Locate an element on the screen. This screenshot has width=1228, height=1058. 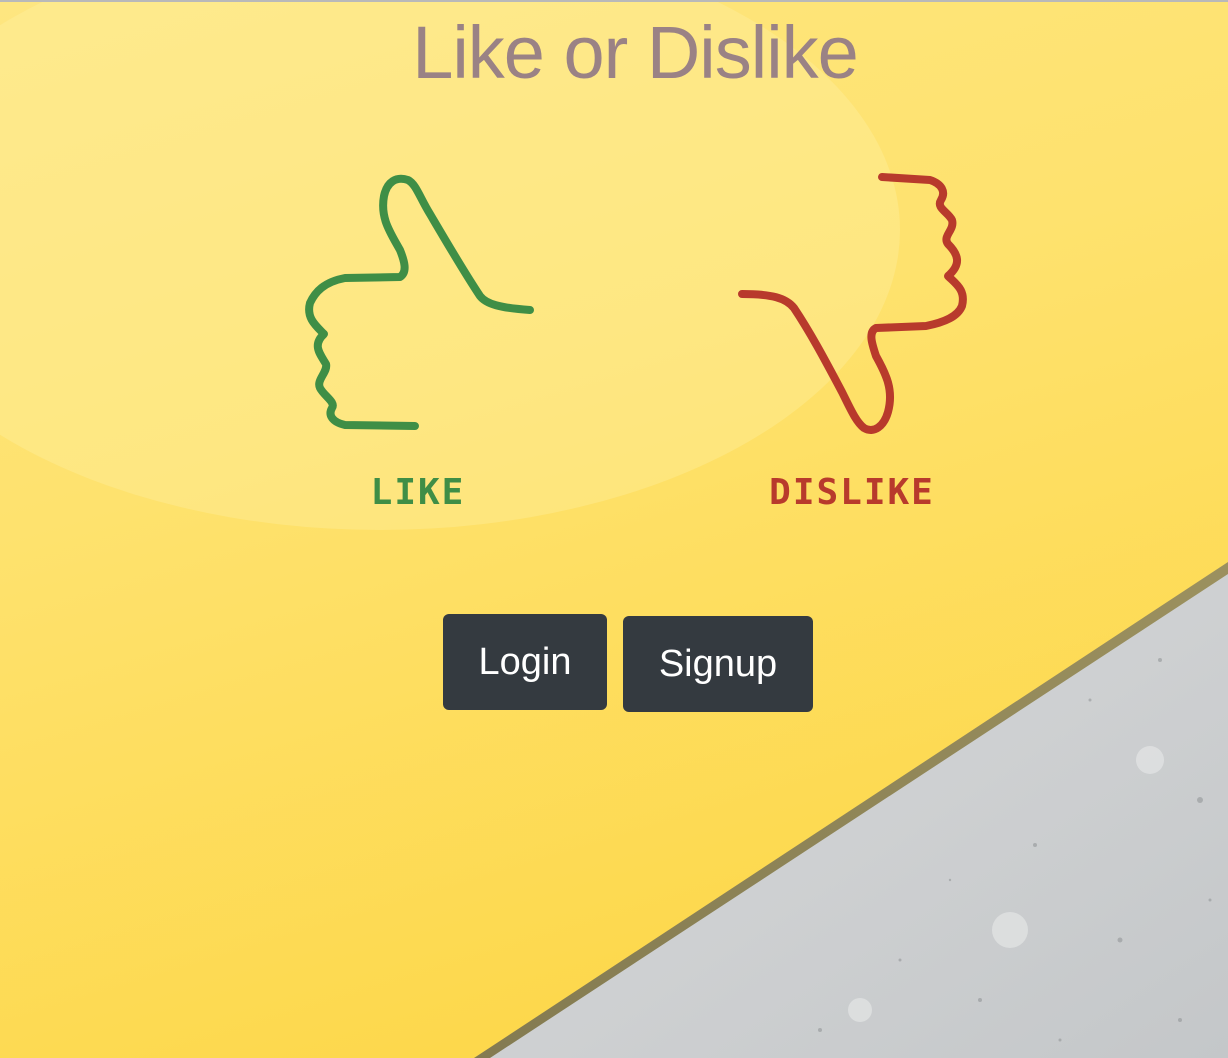
signup-button: Signup is located at coordinates (718, 664).